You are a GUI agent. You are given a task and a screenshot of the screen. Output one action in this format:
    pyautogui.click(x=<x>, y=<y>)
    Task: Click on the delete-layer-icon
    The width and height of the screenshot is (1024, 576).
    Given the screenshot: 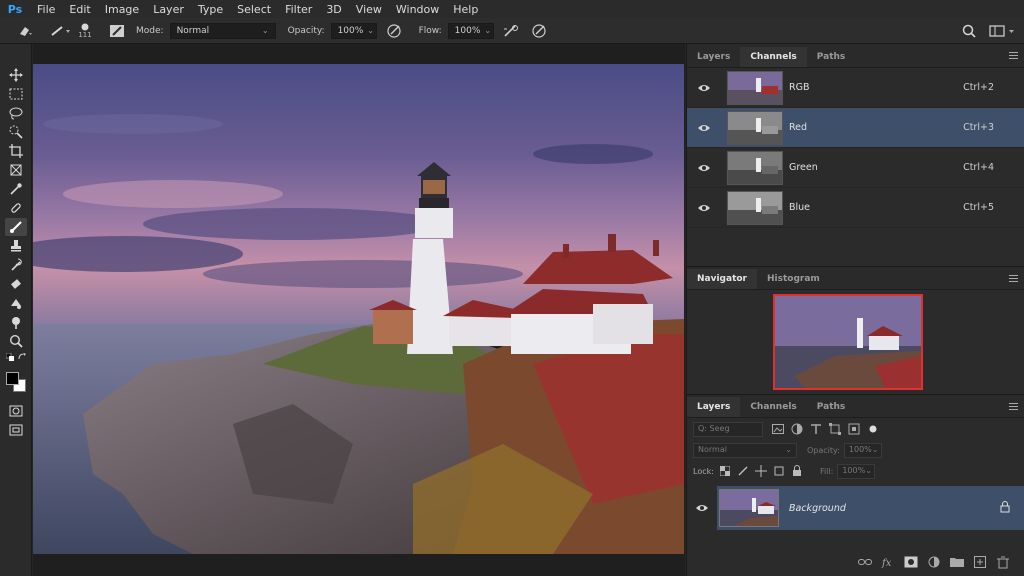 What is the action you would take?
    pyautogui.click(x=1003, y=562)
    